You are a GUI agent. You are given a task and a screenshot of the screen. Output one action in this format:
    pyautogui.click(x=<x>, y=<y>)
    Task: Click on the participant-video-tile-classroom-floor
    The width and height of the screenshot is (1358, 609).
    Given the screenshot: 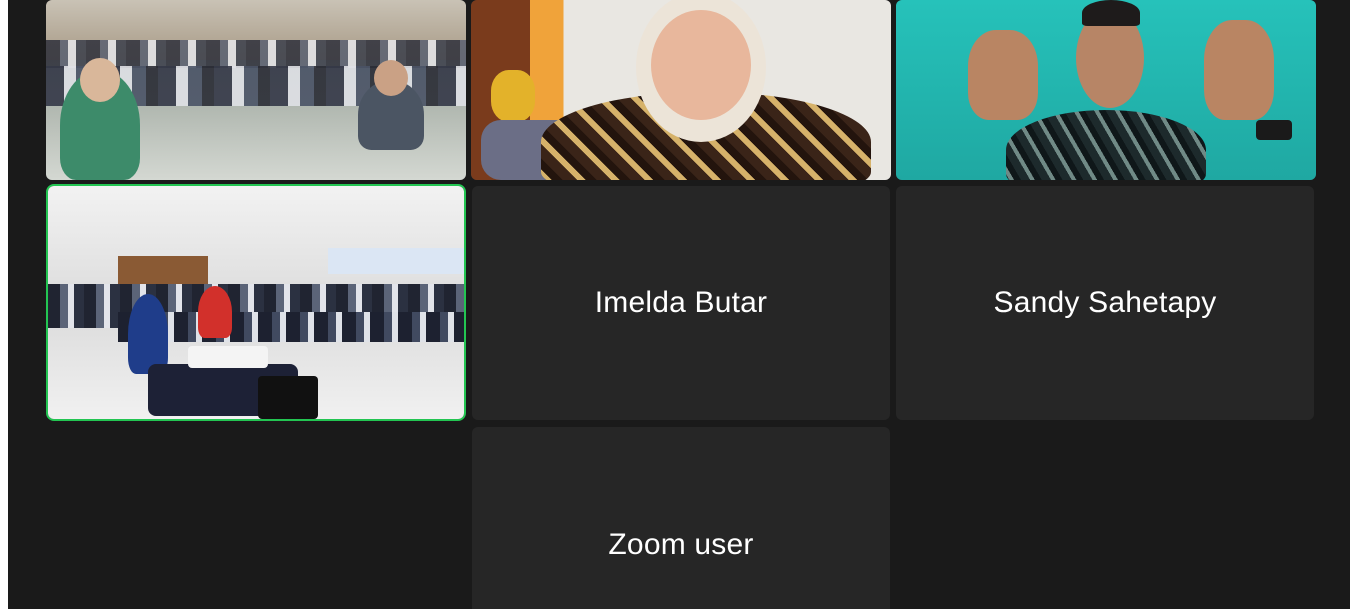 What is the action you would take?
    pyautogui.click(x=256, y=90)
    